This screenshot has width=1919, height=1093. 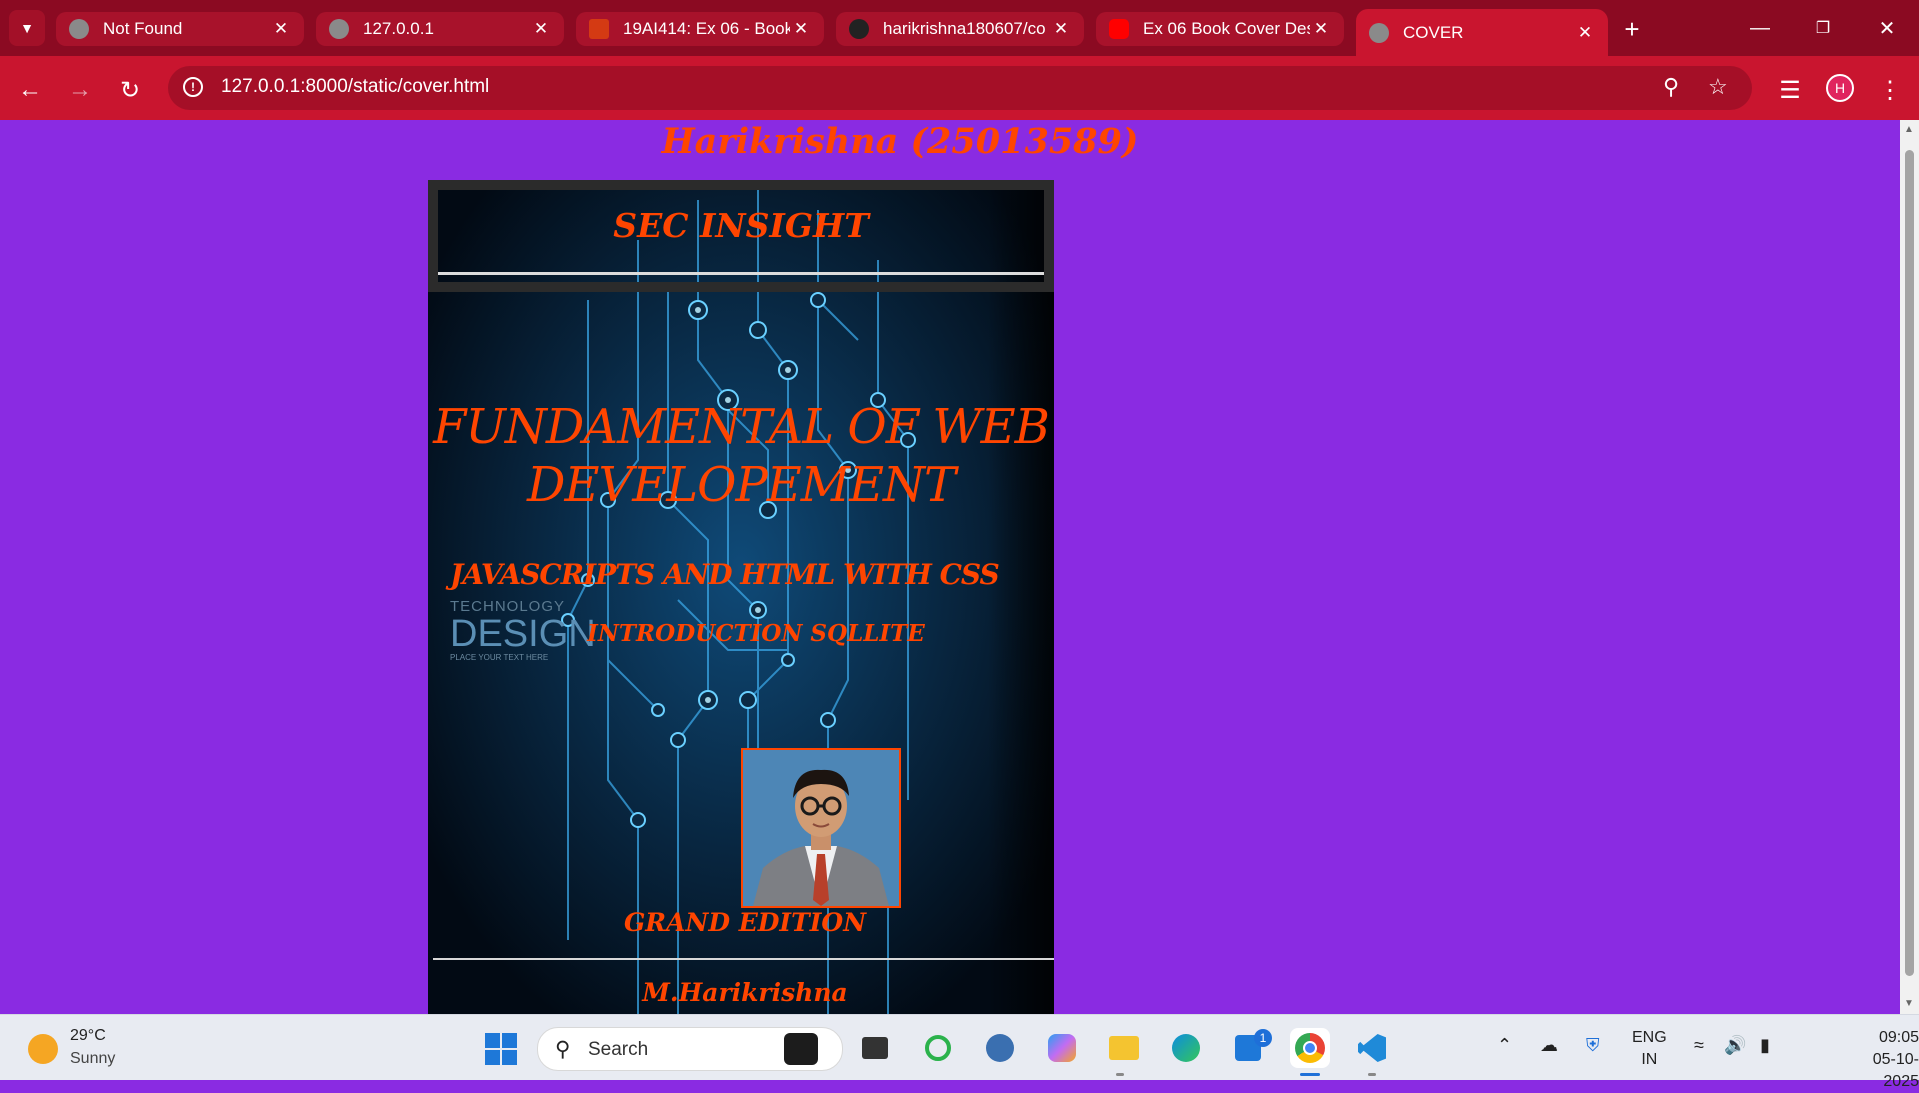 What do you see at coordinates (1887, 28) in the screenshot?
I see `close-window-button: ✕` at bounding box center [1887, 28].